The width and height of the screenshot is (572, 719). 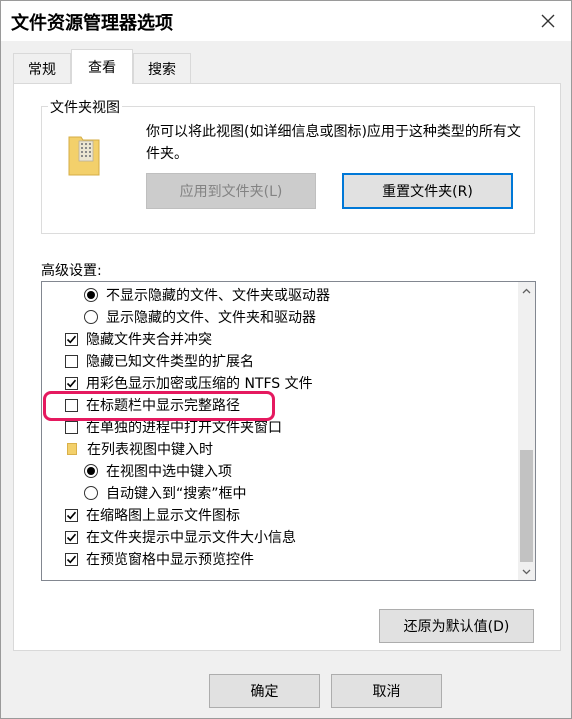 I want to click on scroll-up-button, so click(x=526, y=290).